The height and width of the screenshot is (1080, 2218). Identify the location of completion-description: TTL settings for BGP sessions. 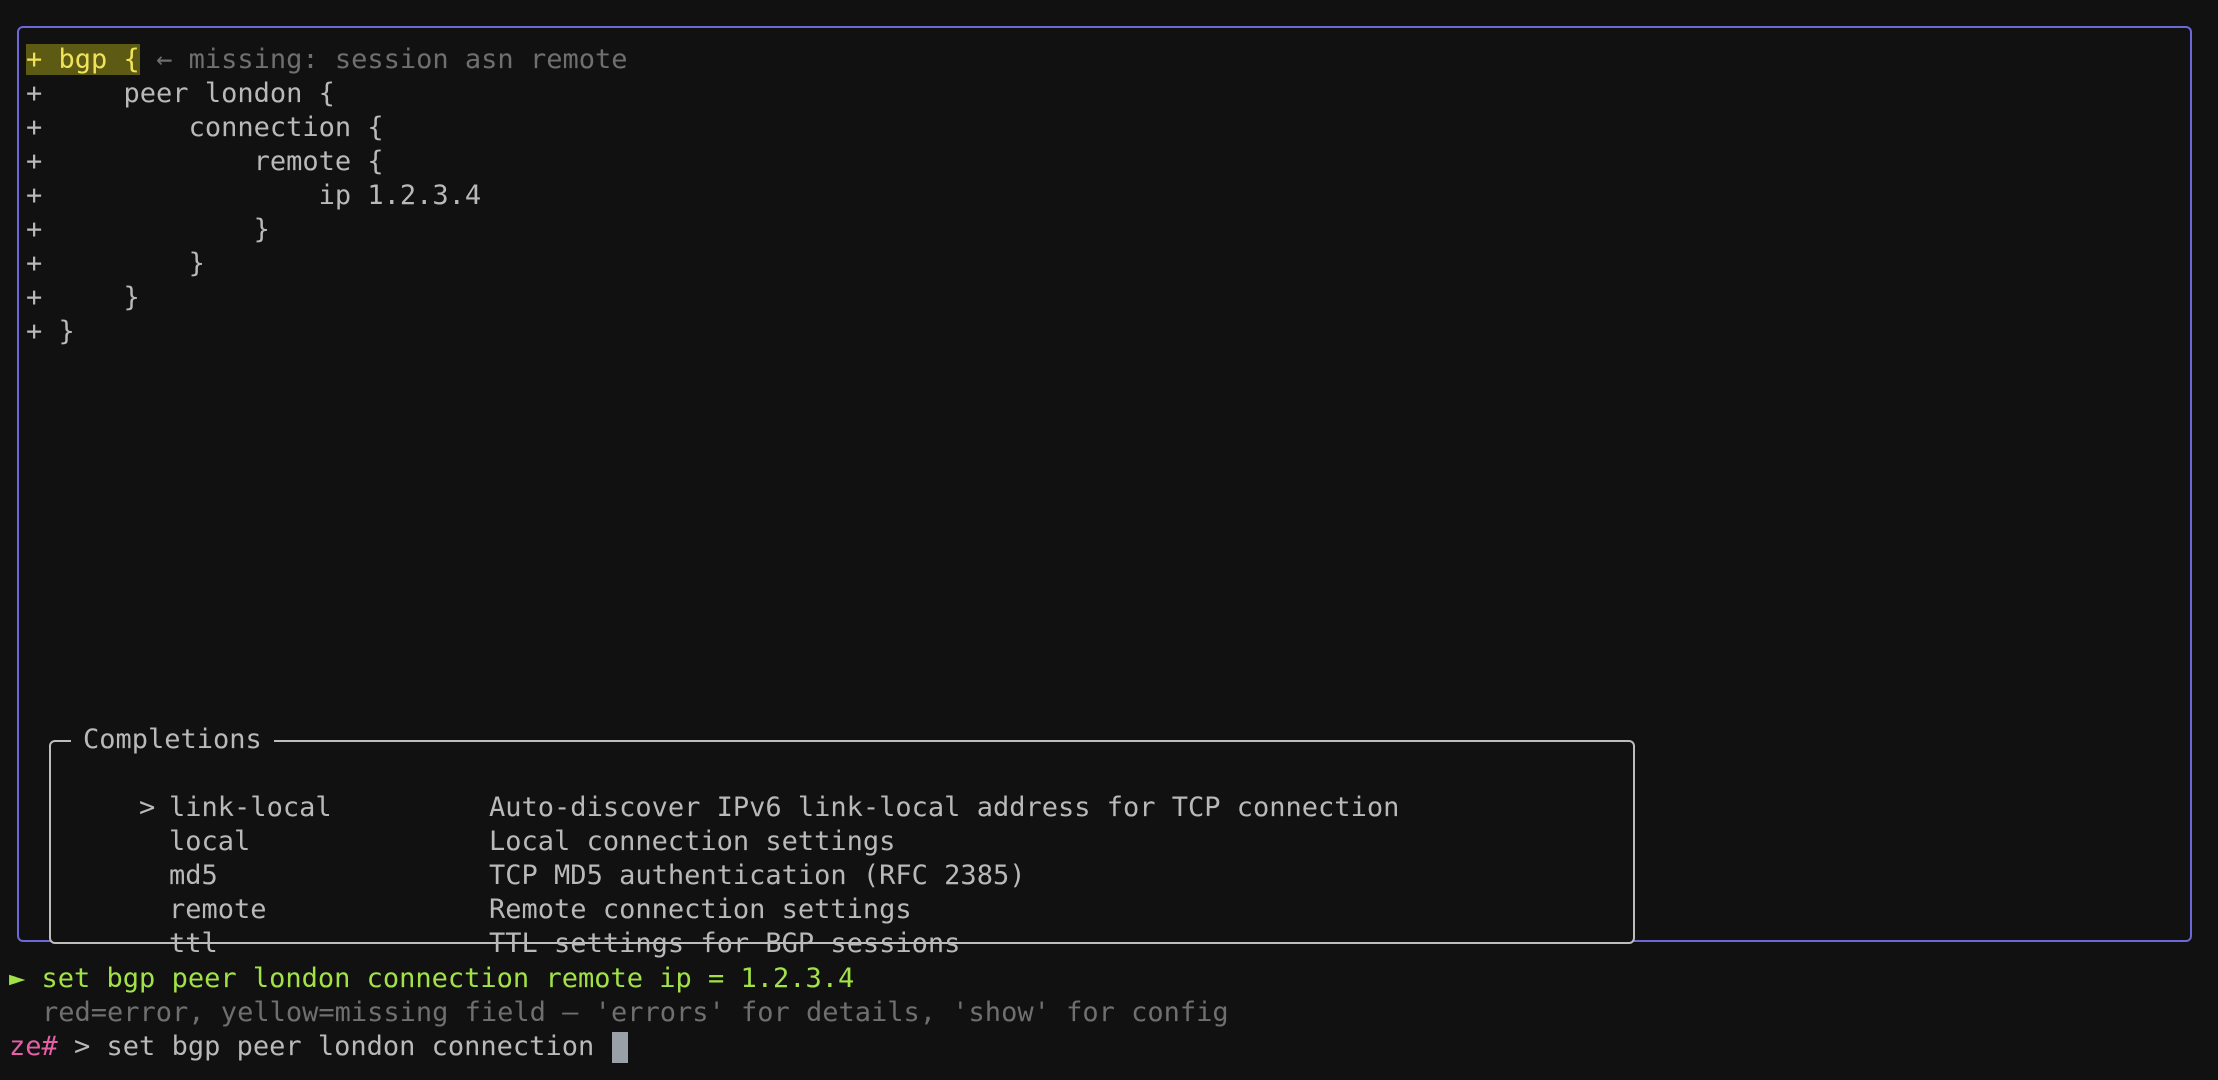
(725, 943).